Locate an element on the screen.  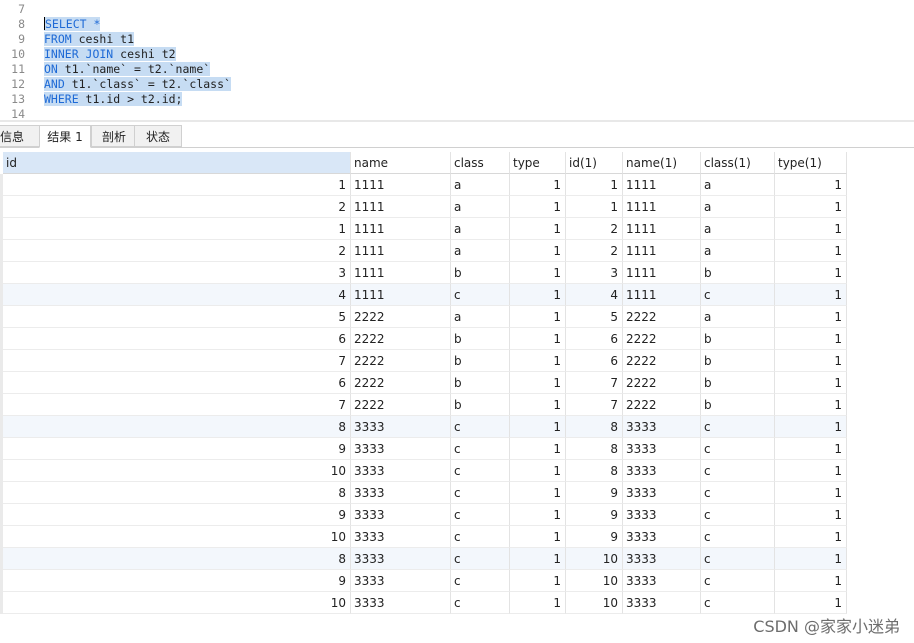
table-row: 4 1111 c 1 4 1111 c 1 is located at coordinates (423, 295).